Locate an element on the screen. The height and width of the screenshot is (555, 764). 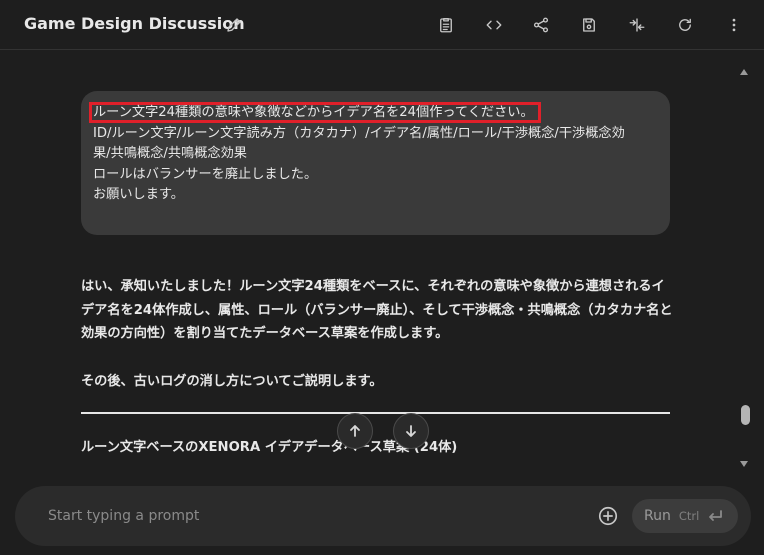
prompt-composer: Run Ctrl is located at coordinates (383, 516).